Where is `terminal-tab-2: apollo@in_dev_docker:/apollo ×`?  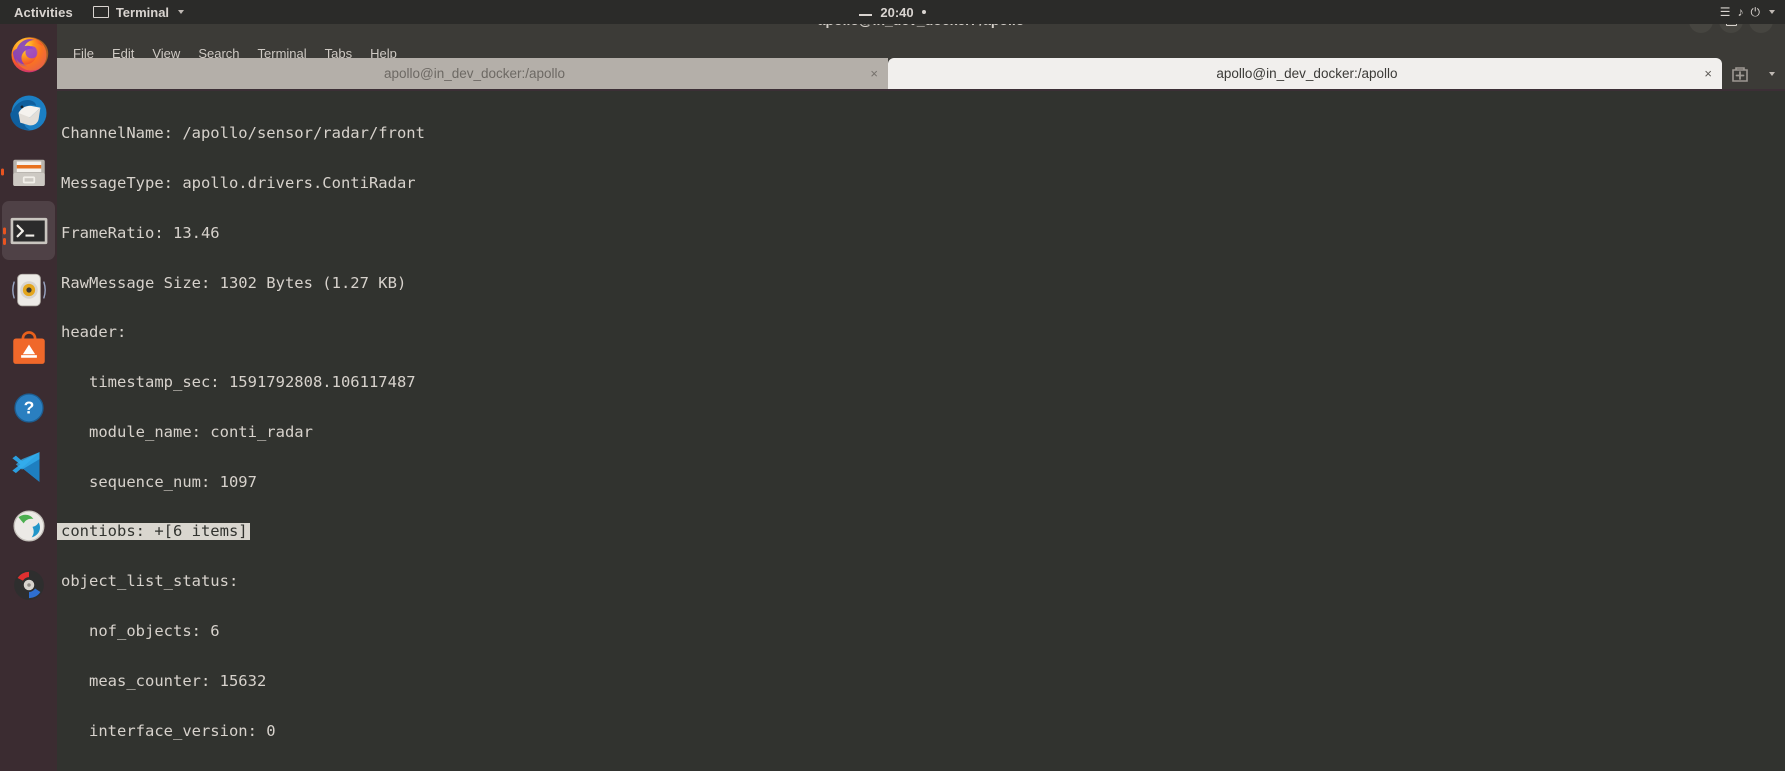 terminal-tab-2: apollo@in_dev_docker:/apollo × is located at coordinates (1304, 73).